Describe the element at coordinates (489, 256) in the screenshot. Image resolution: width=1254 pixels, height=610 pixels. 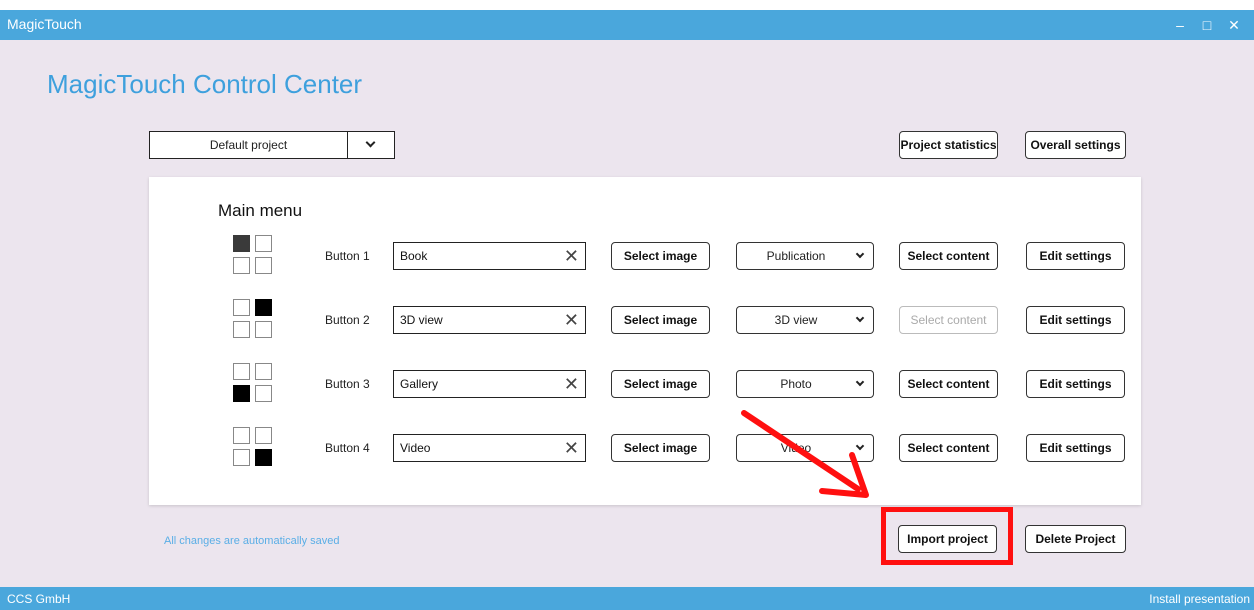
I see `button-name-input: Book ✕` at that location.